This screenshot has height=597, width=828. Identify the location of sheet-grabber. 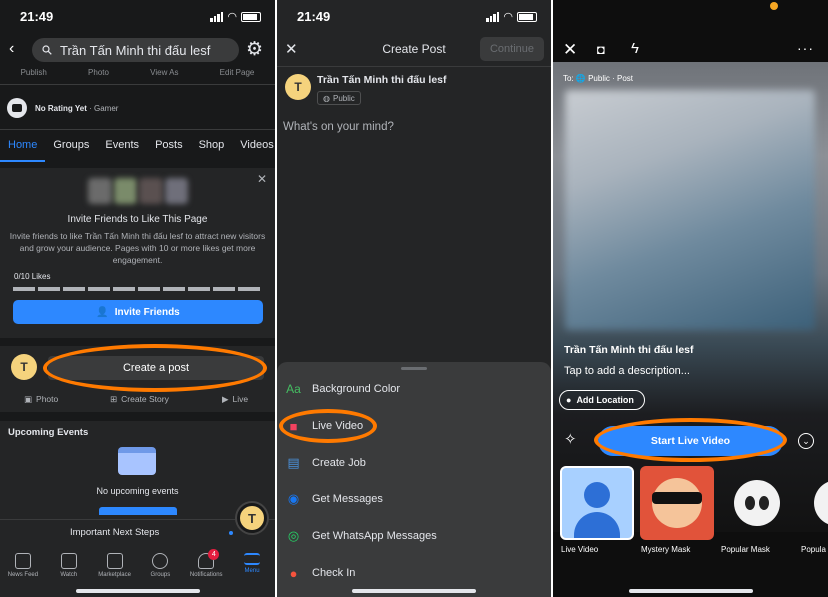
(414, 368).